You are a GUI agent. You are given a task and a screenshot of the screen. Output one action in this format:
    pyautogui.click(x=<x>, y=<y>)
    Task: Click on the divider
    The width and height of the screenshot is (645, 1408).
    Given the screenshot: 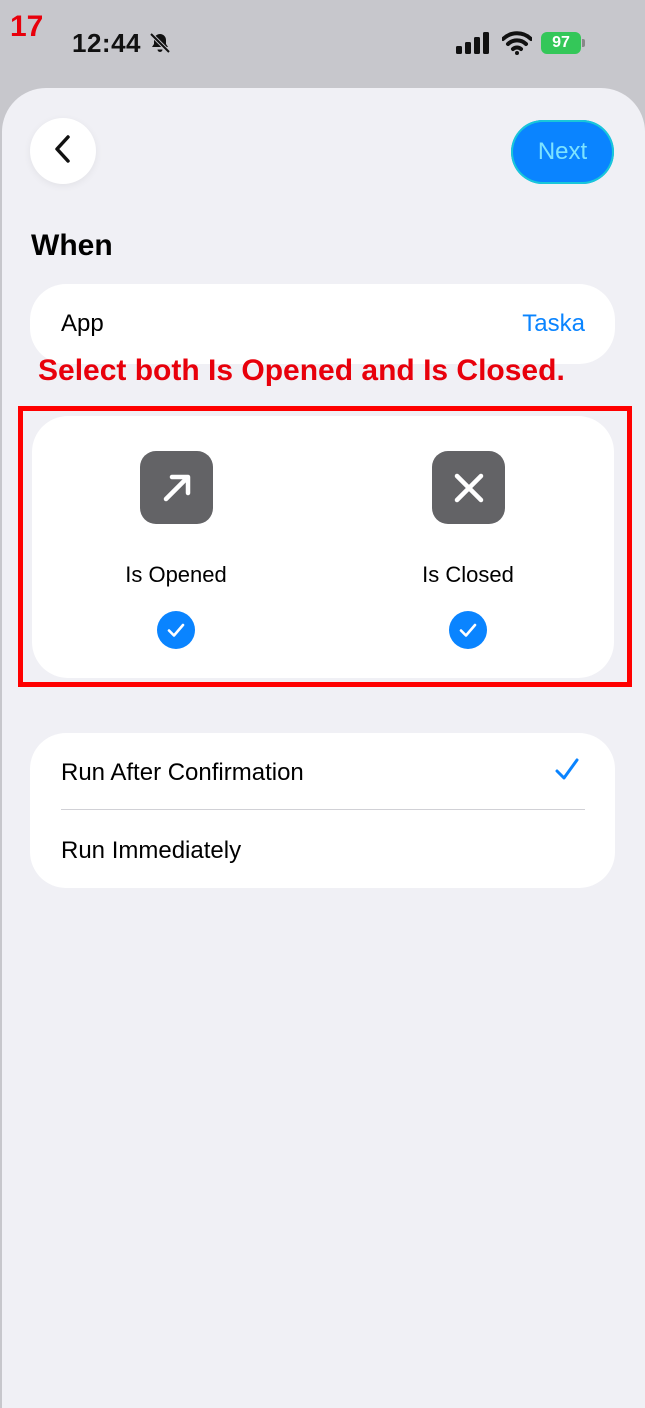 What is the action you would take?
    pyautogui.click(x=323, y=809)
    